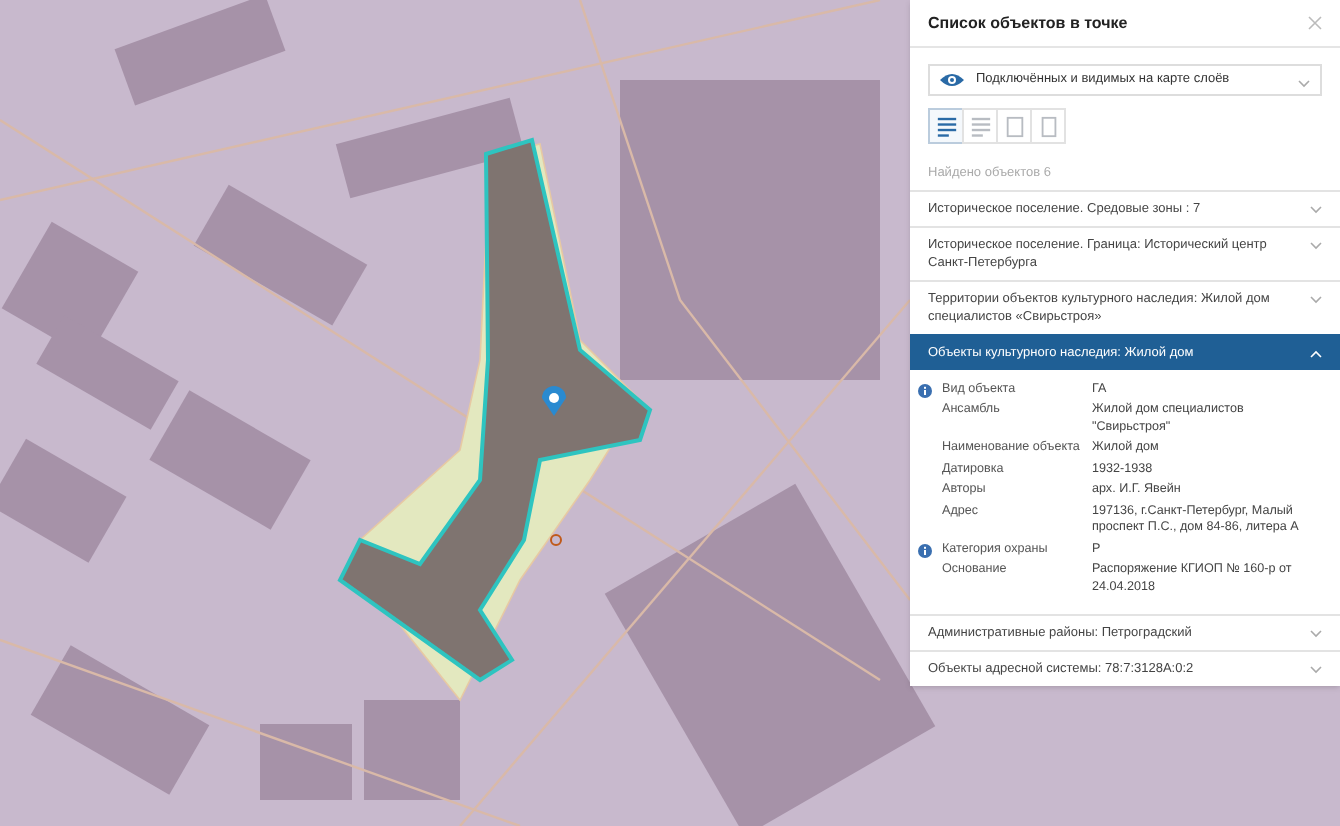 This screenshot has height=826, width=1340. Describe the element at coordinates (1028, 23) in the screenshot. I see `panel-title: Список объектов в точке` at that location.